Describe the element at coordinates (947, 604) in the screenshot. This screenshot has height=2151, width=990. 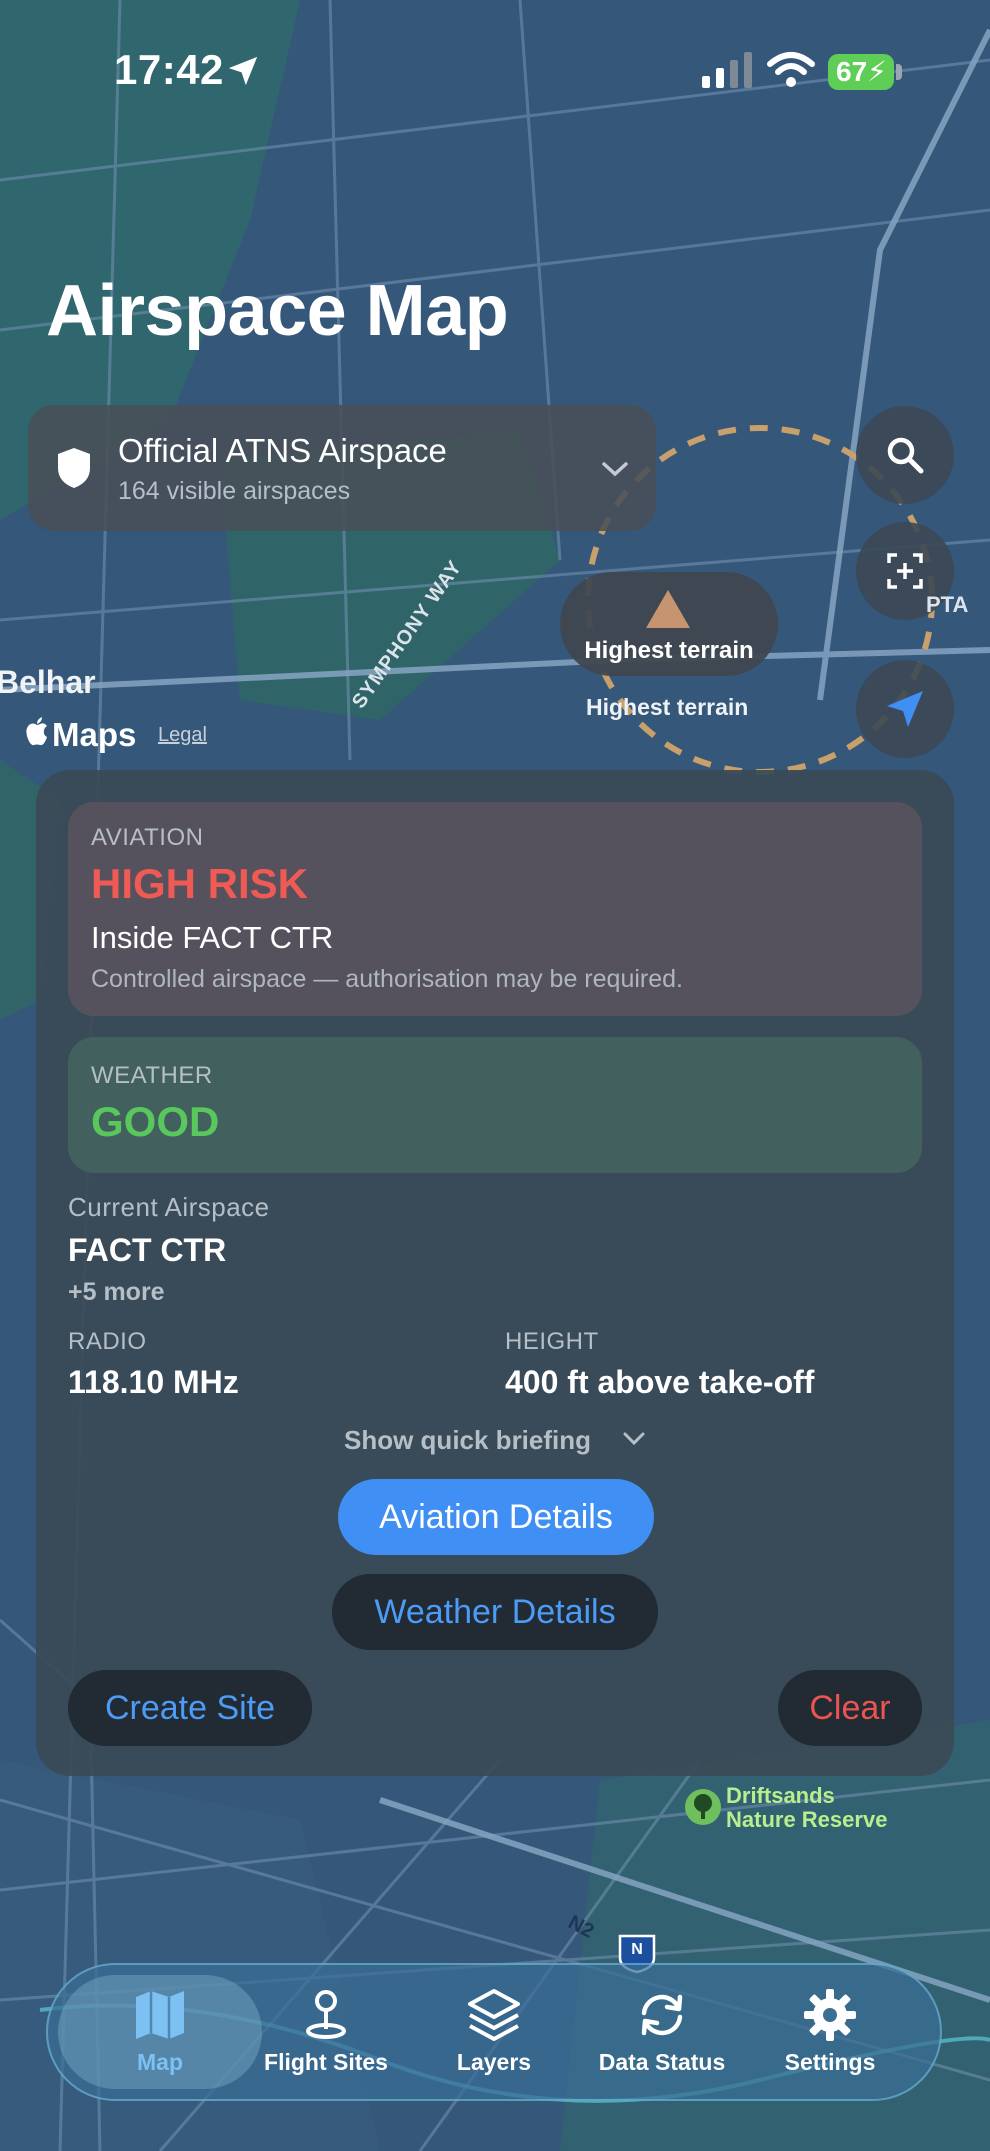
I see `place-label-pta: PTA` at that location.